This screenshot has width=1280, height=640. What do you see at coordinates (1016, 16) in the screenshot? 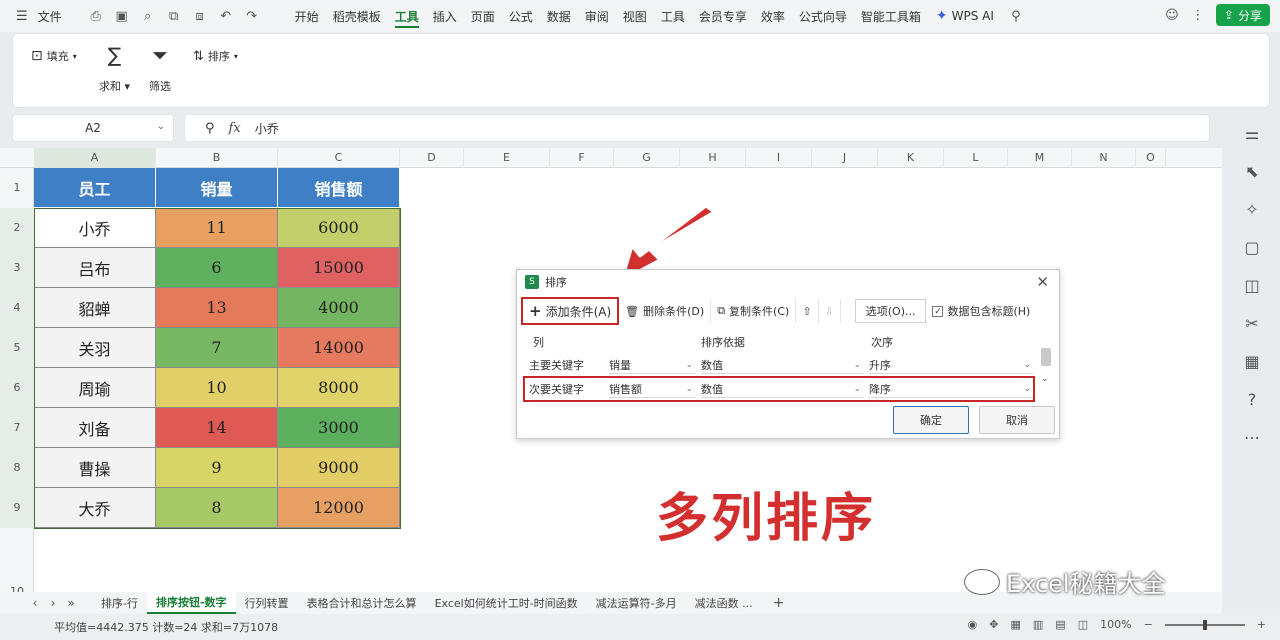
I see `search-icon: ⚲` at bounding box center [1016, 16].